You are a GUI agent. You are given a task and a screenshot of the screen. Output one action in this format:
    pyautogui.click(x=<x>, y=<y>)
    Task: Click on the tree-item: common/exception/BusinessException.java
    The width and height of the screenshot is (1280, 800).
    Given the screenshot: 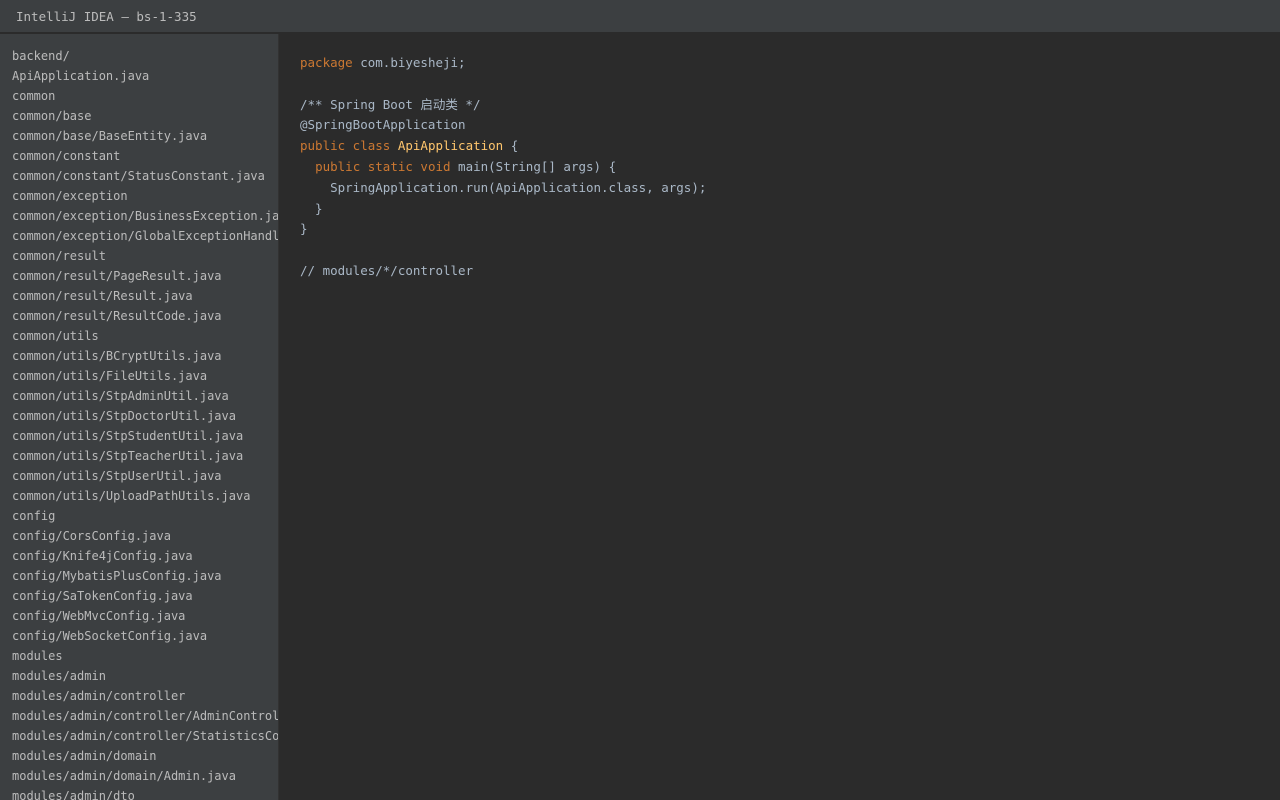 What is the action you would take?
    pyautogui.click(x=145, y=216)
    